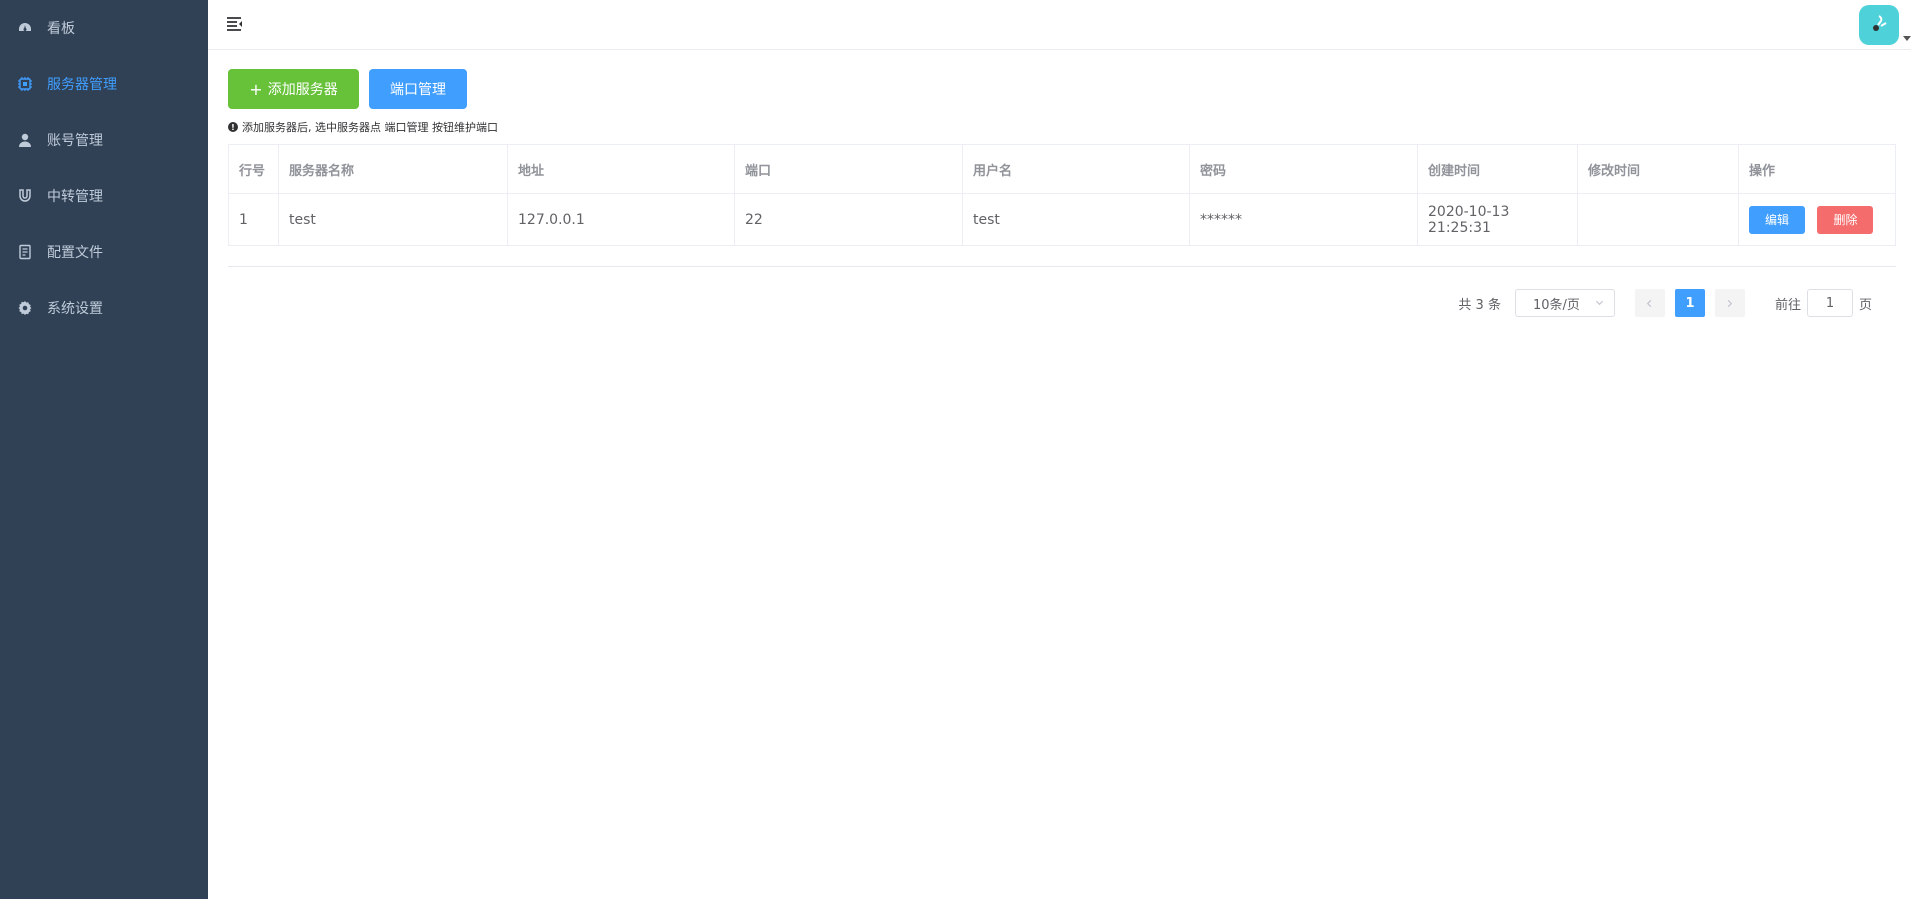 Image resolution: width=1911 pixels, height=899 pixels. I want to click on tip: ! 添加服务器后, 选中服务器点 端口管理 按钮维护端口, so click(1062, 127).